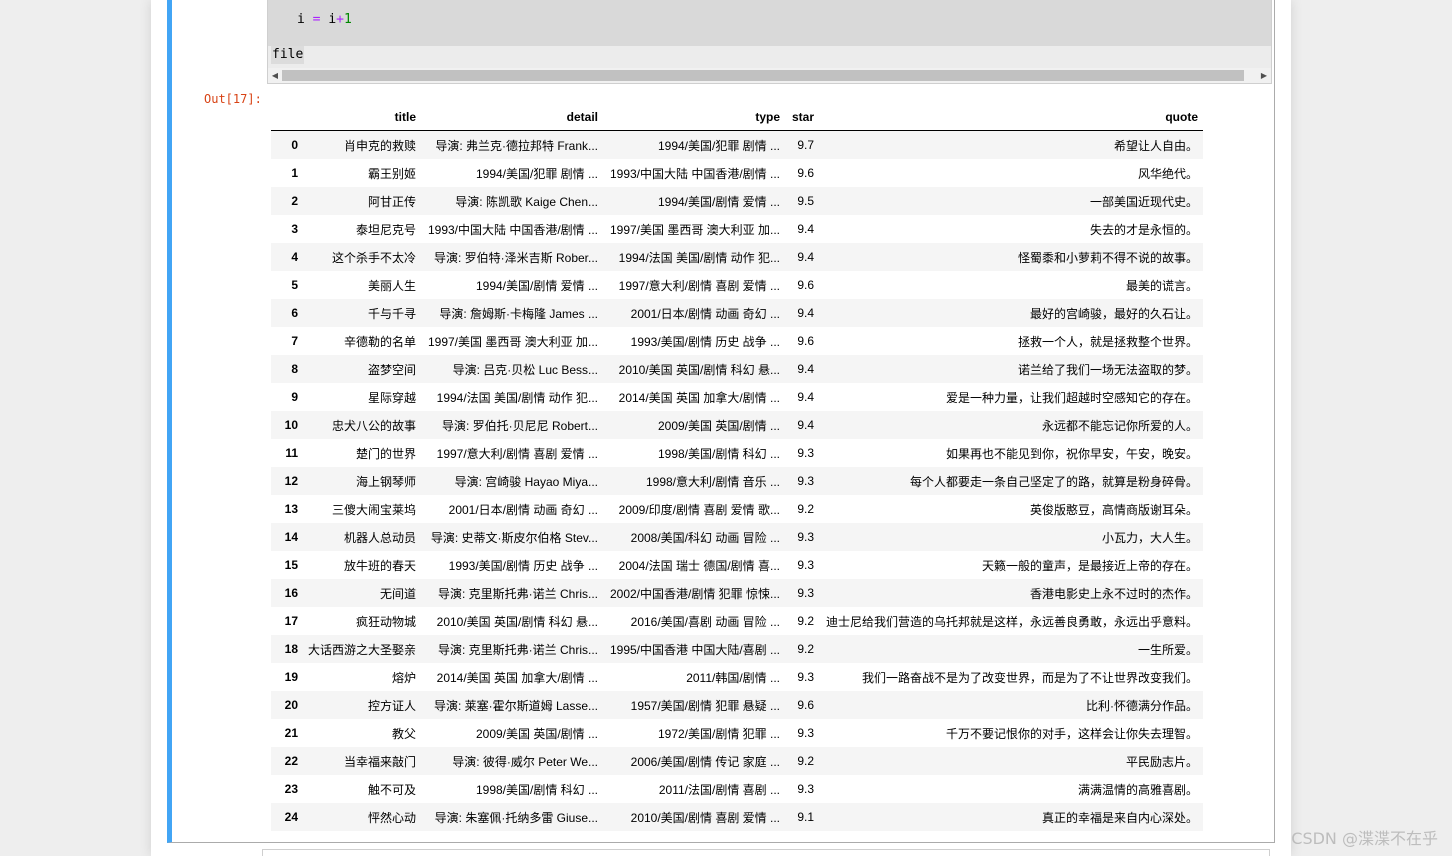 The height and width of the screenshot is (856, 1452). Describe the element at coordinates (806, 509) in the screenshot. I see `cell-star: 9.2` at that location.